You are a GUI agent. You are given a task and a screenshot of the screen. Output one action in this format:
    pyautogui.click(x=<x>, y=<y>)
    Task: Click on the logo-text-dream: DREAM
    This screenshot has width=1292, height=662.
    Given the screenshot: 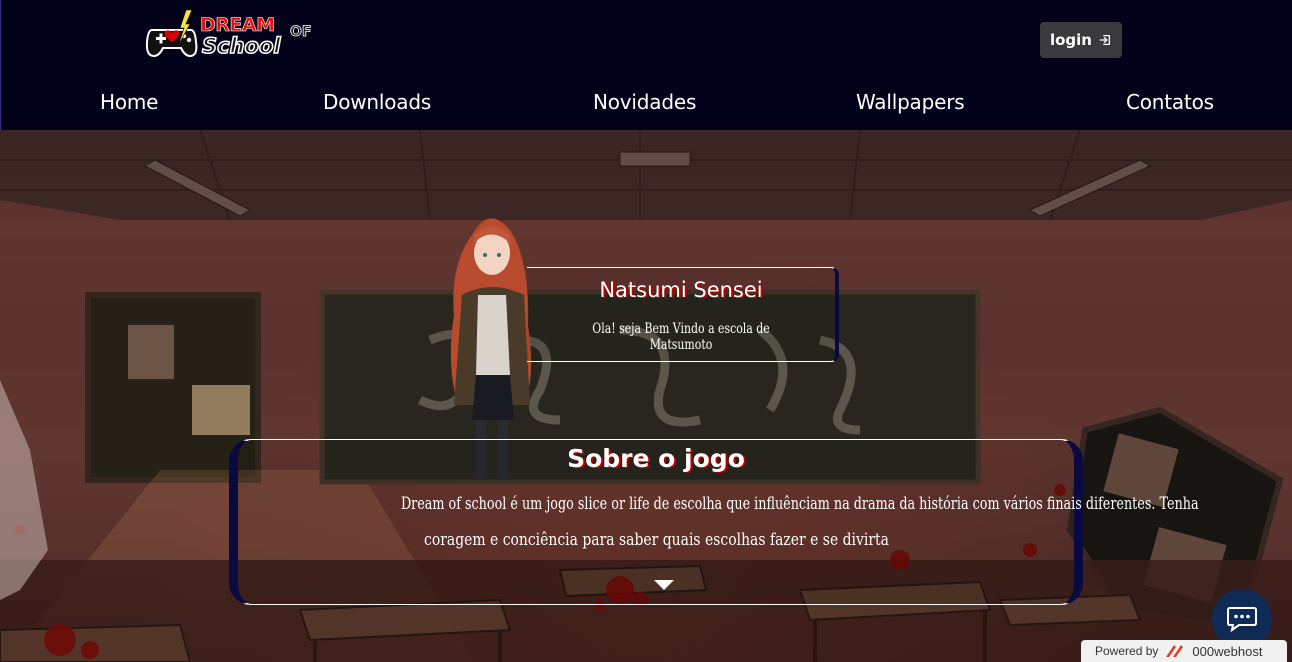 What is the action you would take?
    pyautogui.click(x=238, y=25)
    